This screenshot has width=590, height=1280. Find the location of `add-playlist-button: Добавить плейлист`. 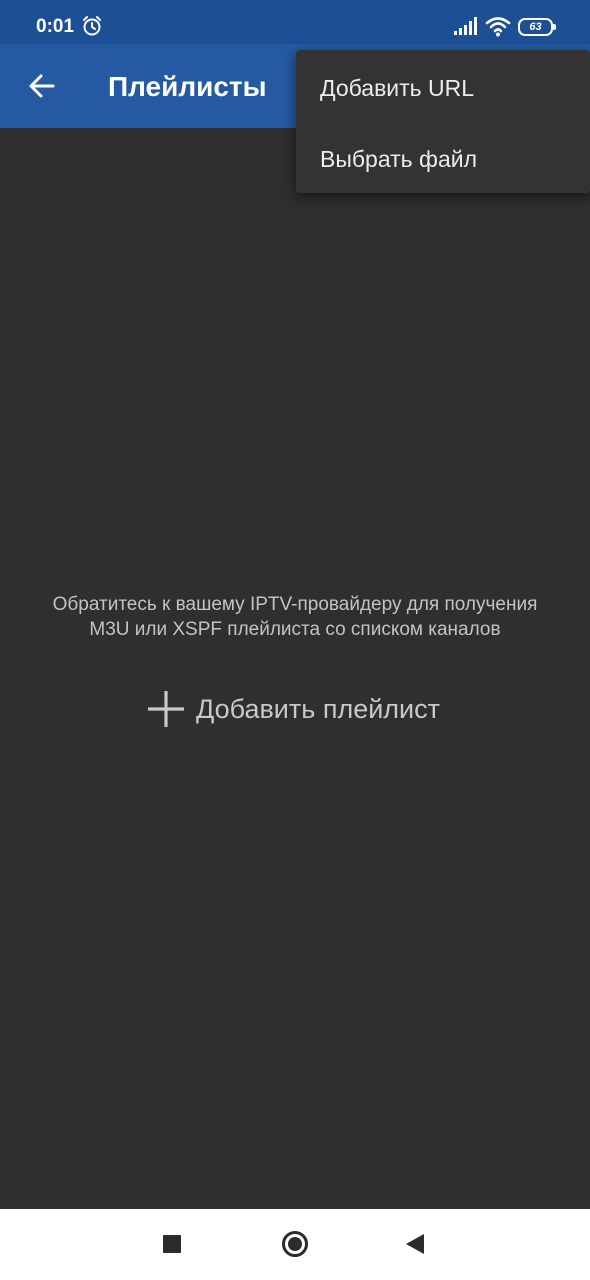

add-playlist-button: Добавить плейлист is located at coordinates (302, 709).